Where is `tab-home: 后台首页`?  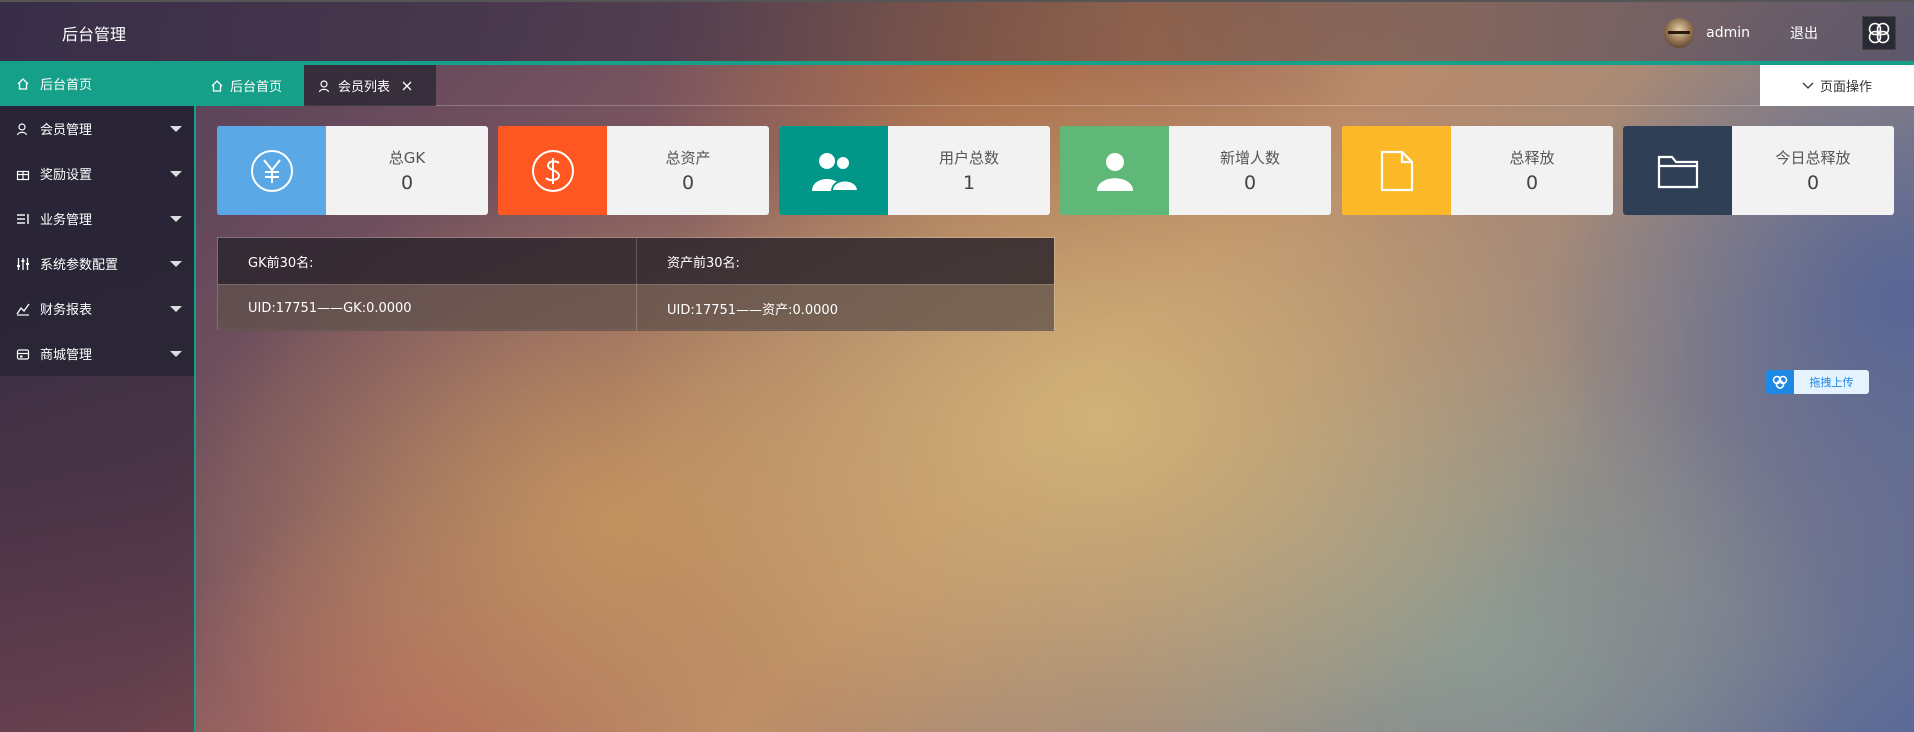 tab-home: 后台首页 is located at coordinates (250, 85).